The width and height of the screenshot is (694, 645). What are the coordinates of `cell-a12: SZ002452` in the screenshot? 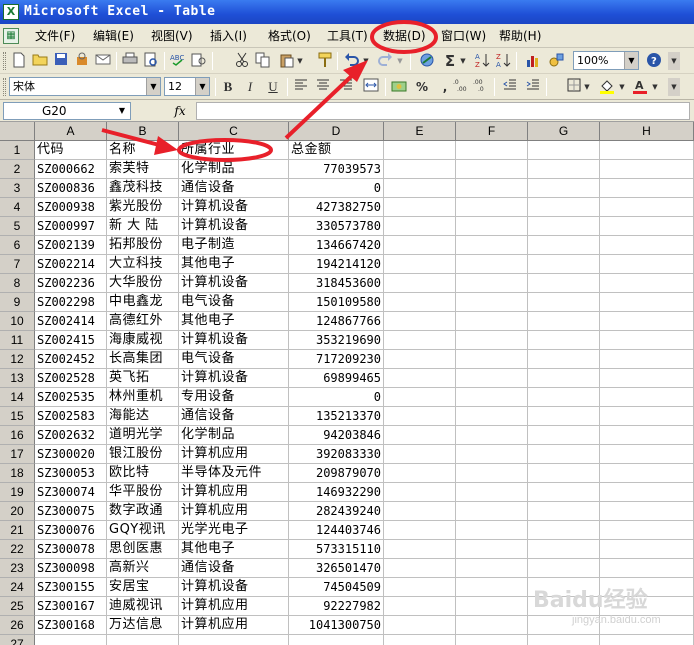 It's located at (71, 359).